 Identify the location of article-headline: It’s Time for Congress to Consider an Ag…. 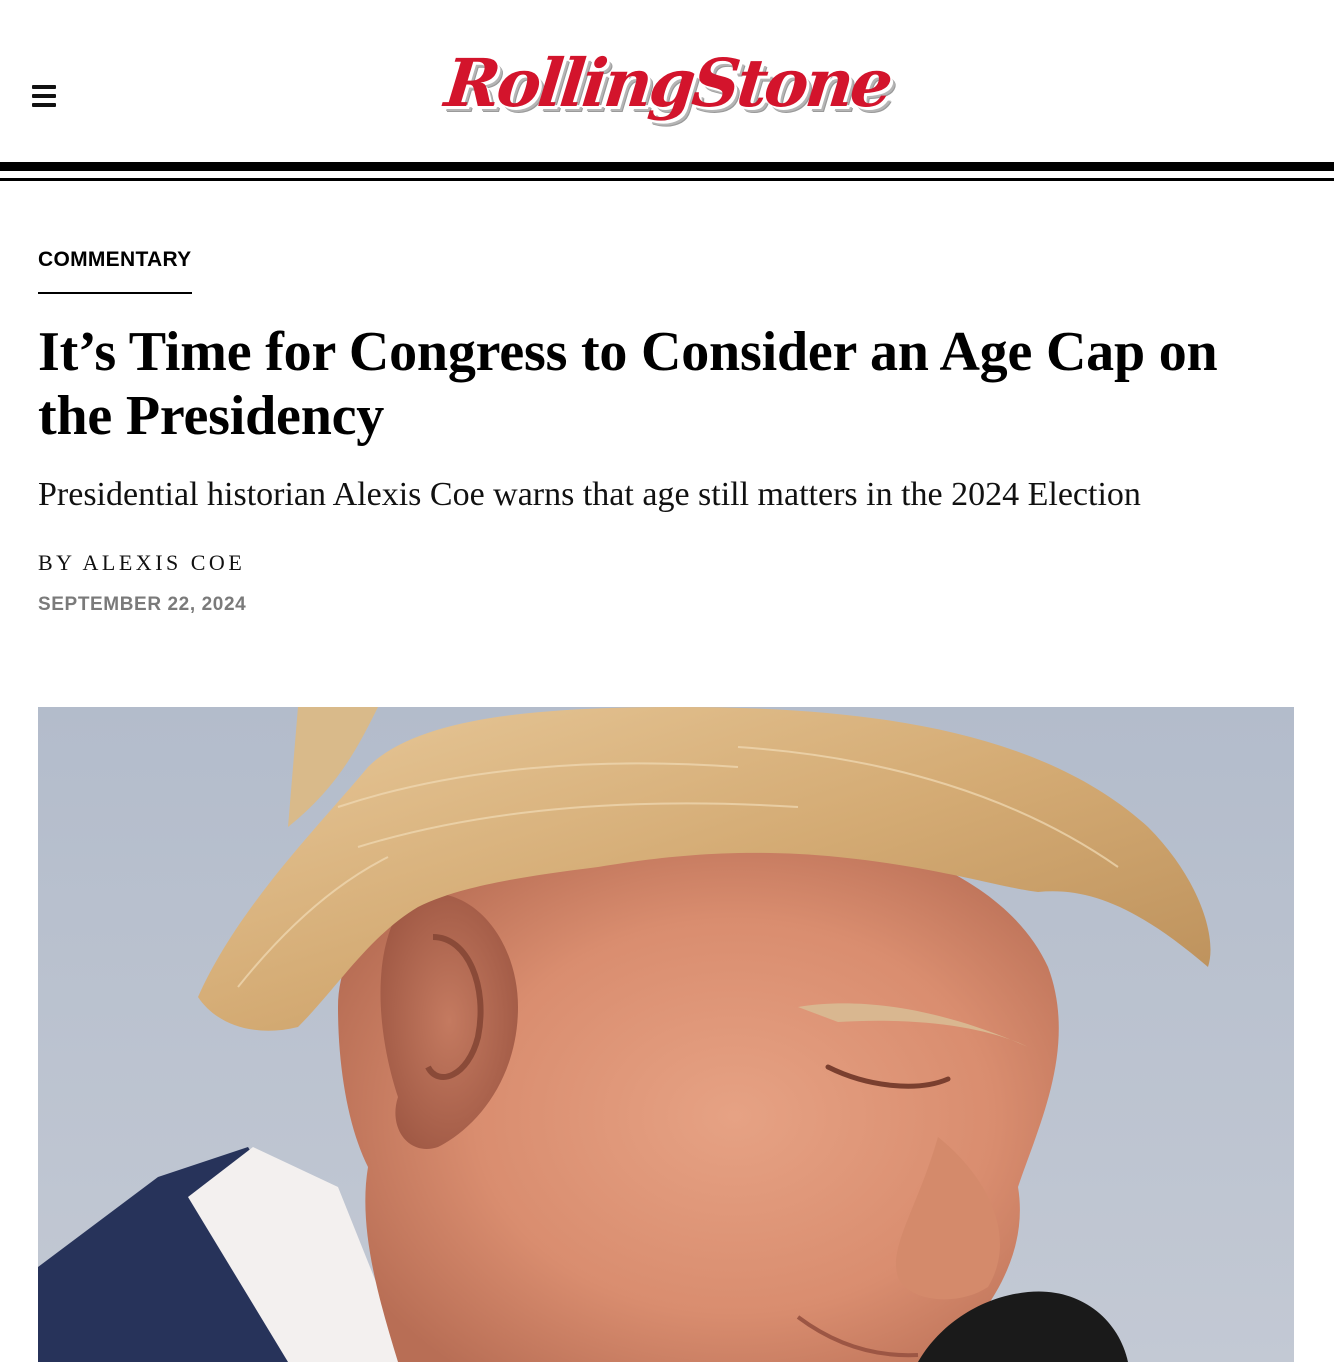
(628, 384).